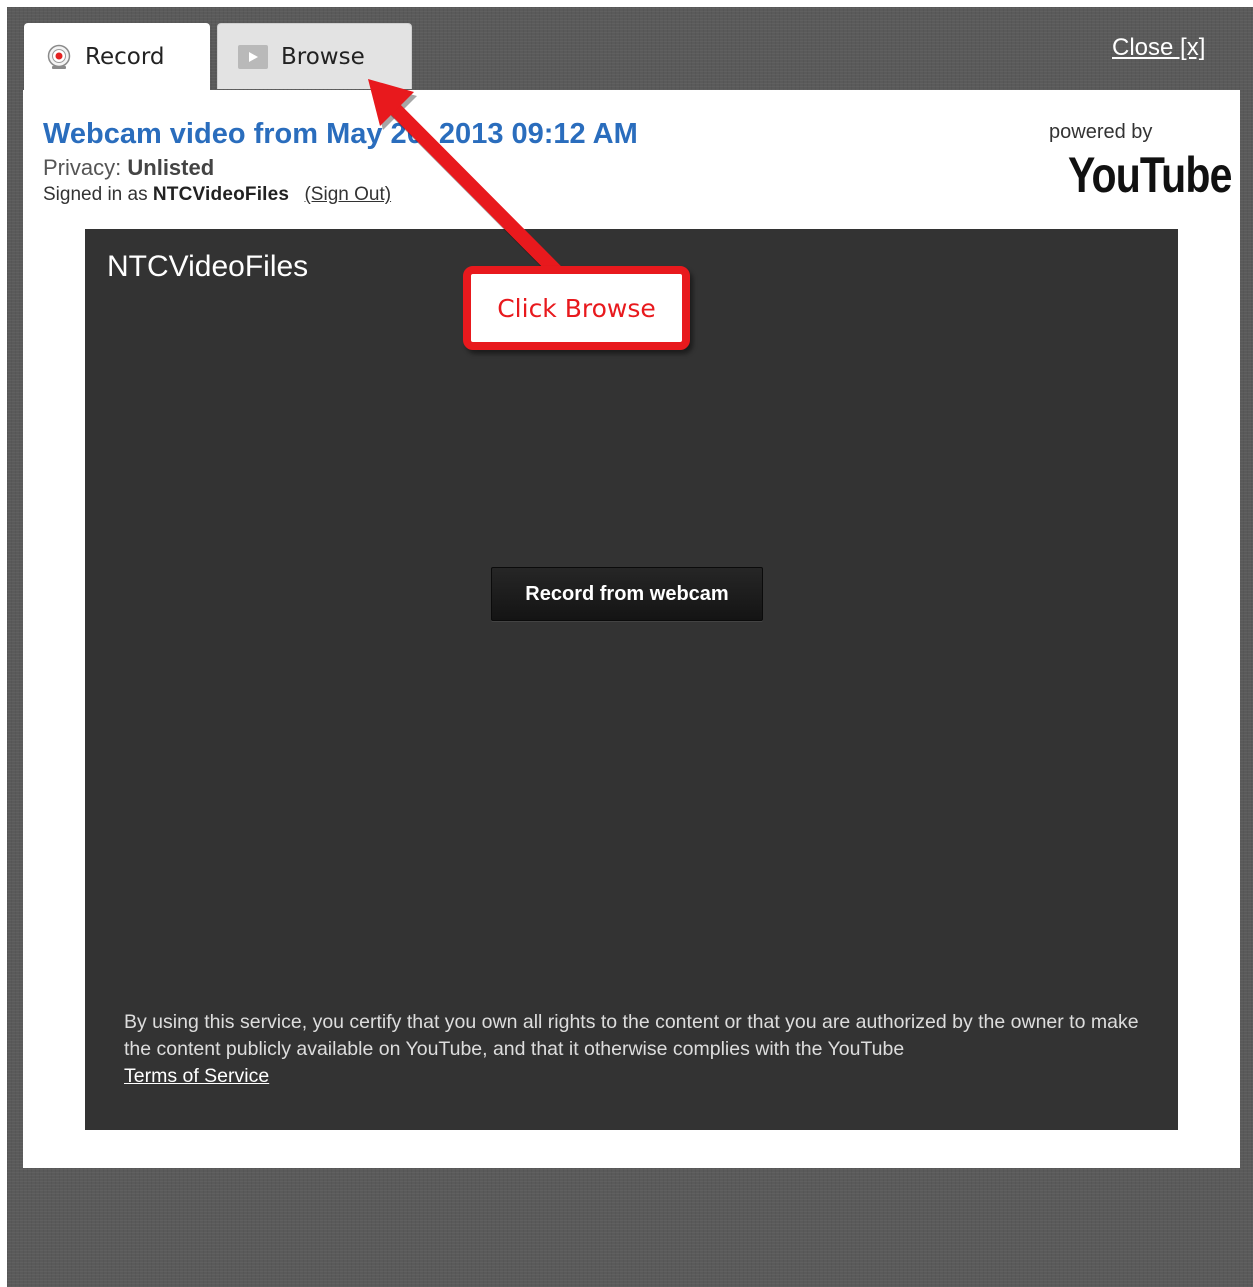 The image size is (1253, 1287). I want to click on arrow-icon, so click(467, 181).